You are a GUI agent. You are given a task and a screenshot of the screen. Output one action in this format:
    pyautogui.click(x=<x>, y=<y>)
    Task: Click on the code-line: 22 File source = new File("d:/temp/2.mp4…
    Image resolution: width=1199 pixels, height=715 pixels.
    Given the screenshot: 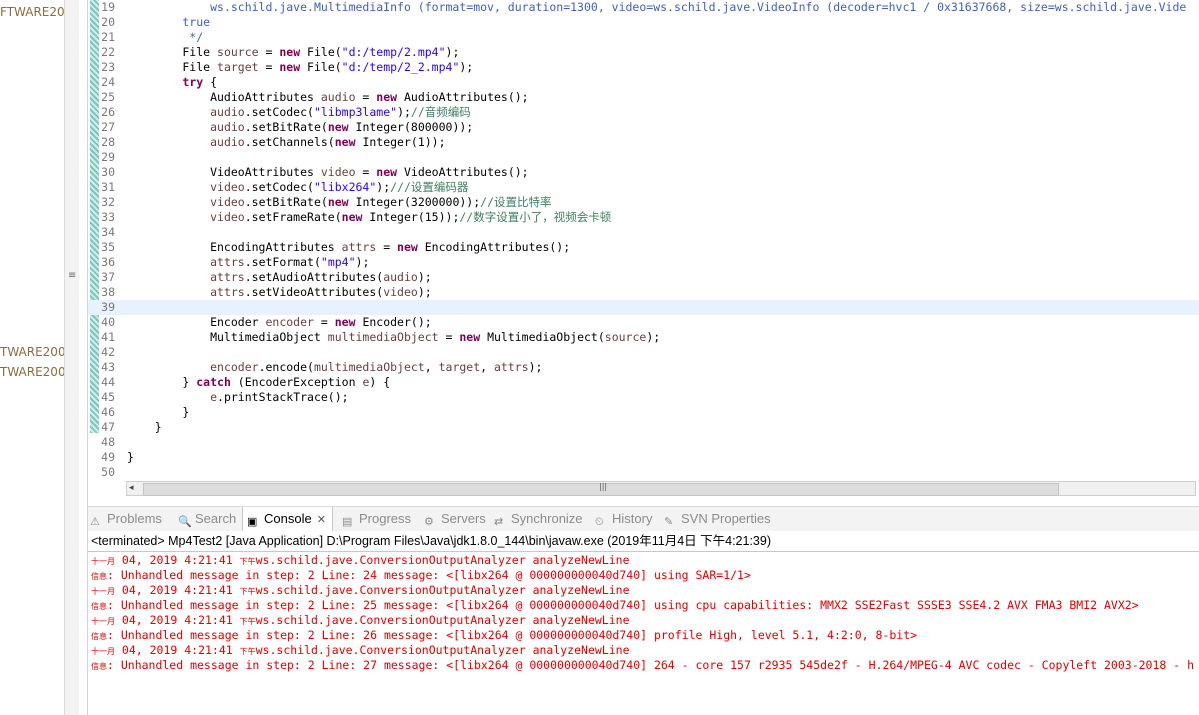 What is the action you would take?
    pyautogui.click(x=643, y=52)
    